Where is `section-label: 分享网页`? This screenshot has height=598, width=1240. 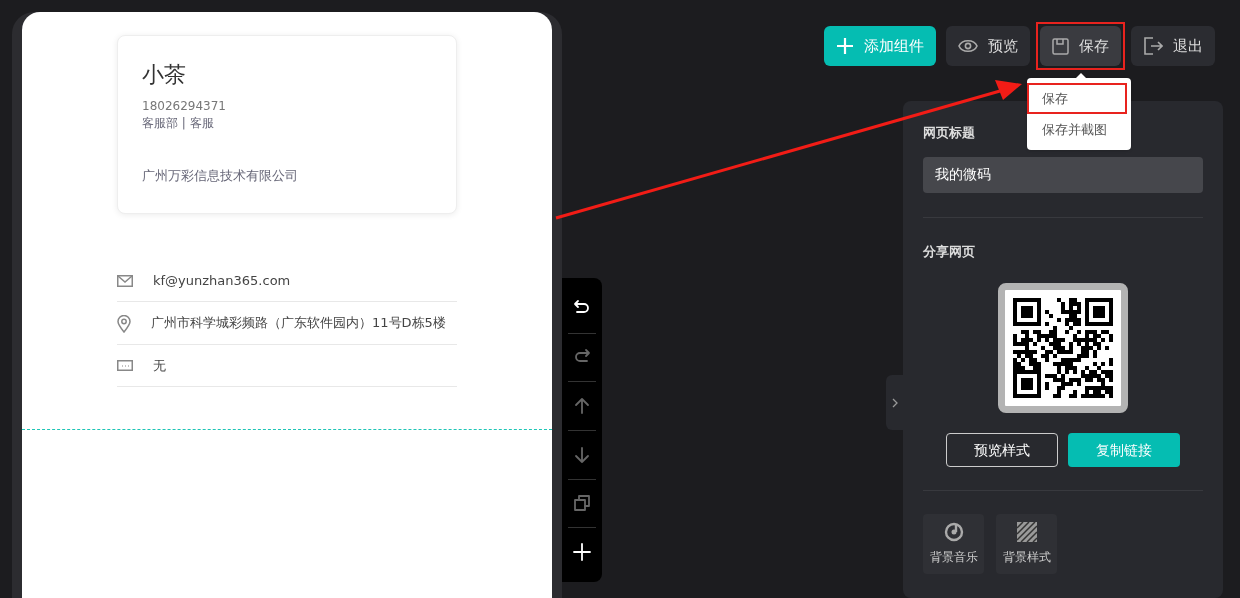
section-label: 分享网页 is located at coordinates (949, 251).